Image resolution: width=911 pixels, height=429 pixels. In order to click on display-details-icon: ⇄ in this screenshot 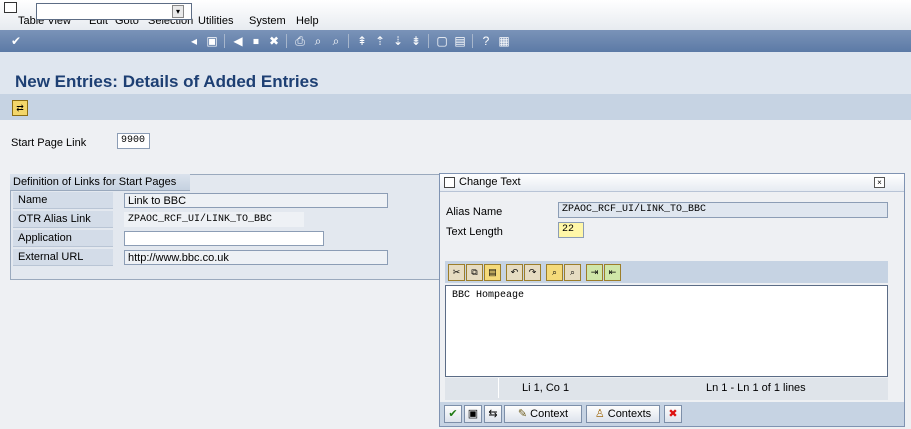, I will do `click(20, 108)`.